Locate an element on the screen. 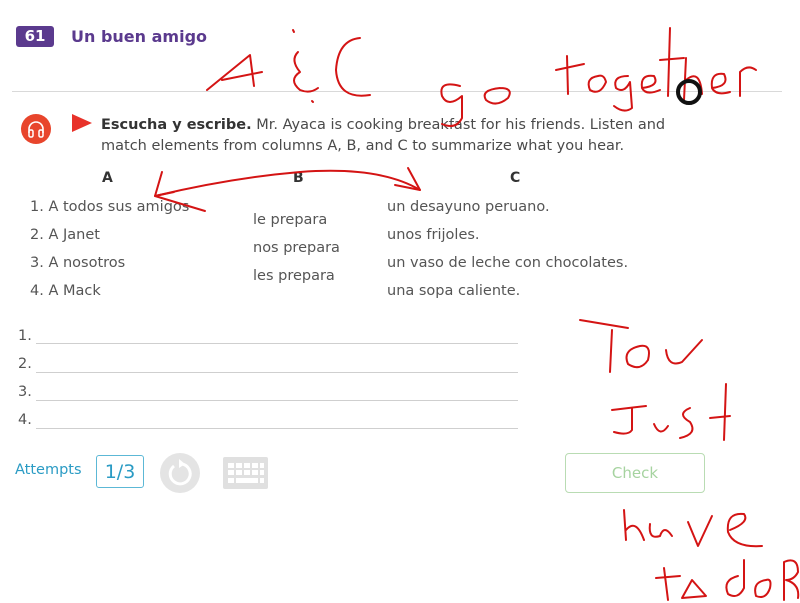 The image size is (800, 603). answer-number: 4. is located at coordinates (25, 420).